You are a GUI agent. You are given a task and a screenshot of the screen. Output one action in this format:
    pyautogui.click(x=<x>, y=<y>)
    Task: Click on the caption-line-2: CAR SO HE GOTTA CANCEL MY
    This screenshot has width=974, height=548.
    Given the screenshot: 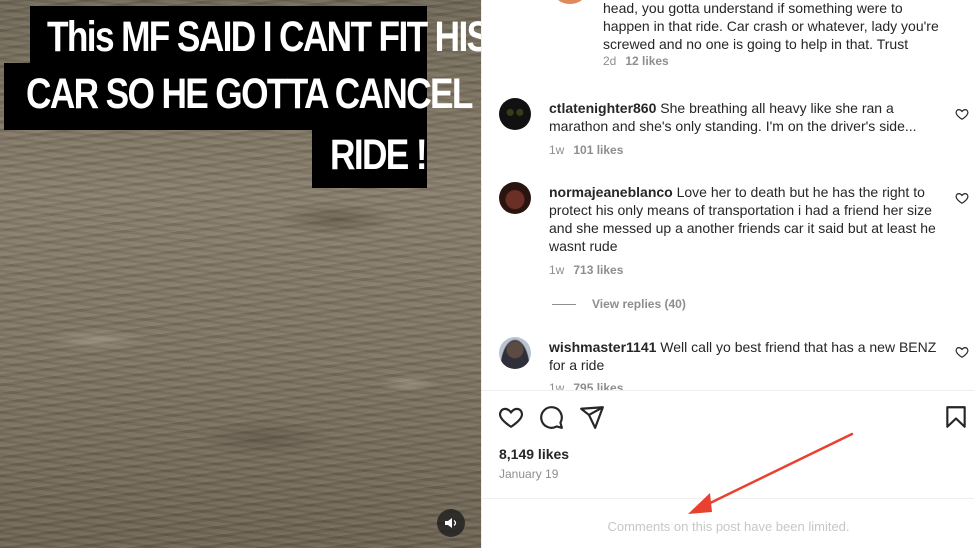 What is the action you would take?
    pyautogui.click(x=242, y=96)
    